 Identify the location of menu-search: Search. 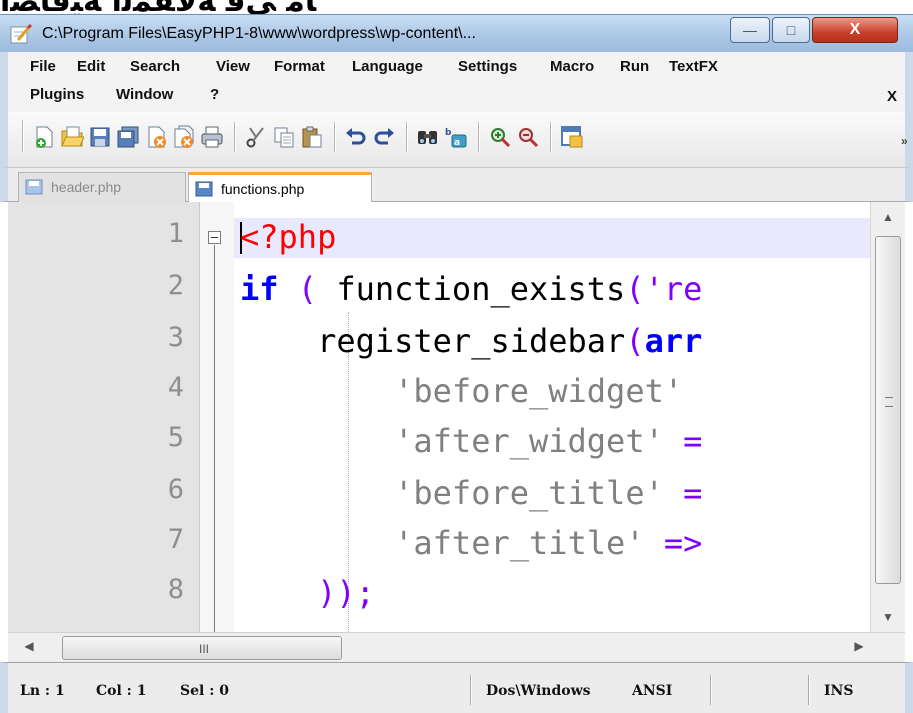
(155, 66).